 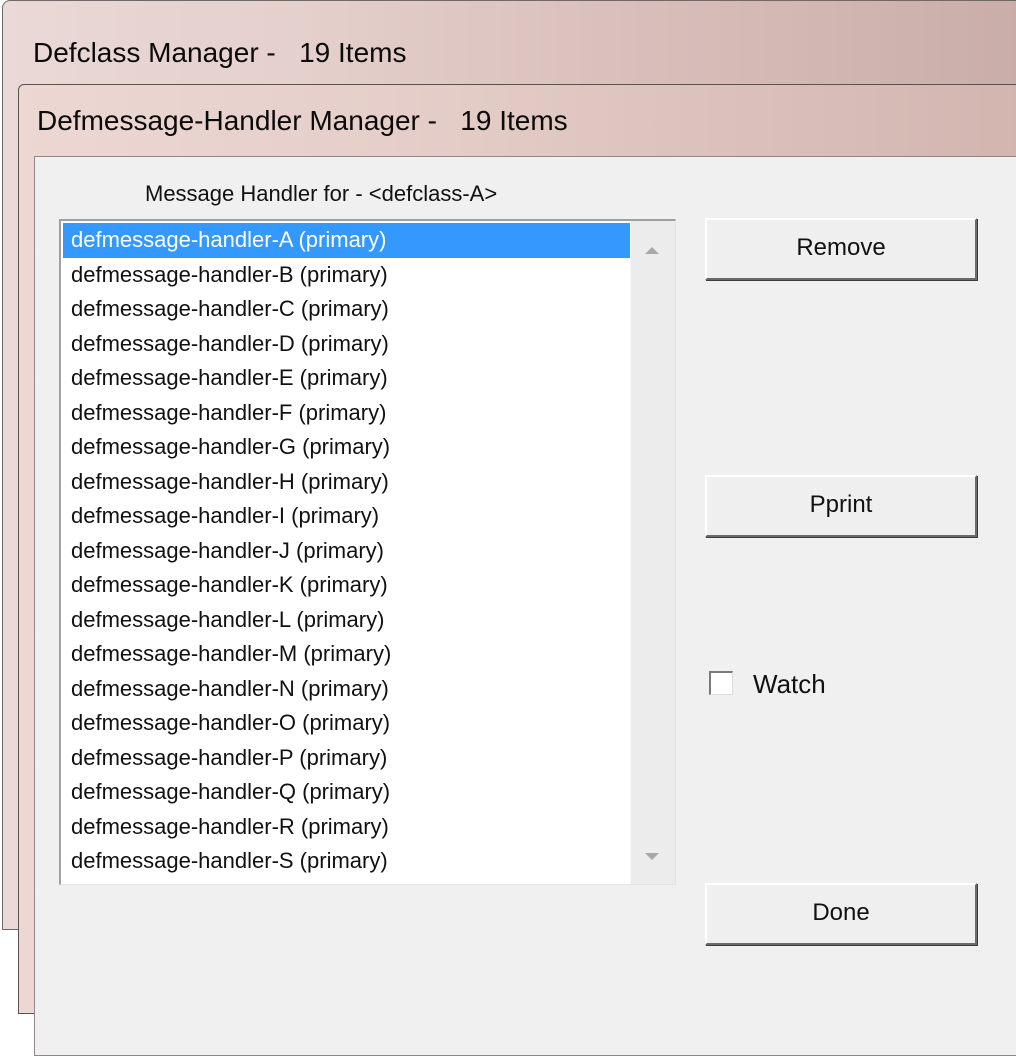 I want to click on list-item: defmessage-handler-N (primary), so click(x=346, y=689).